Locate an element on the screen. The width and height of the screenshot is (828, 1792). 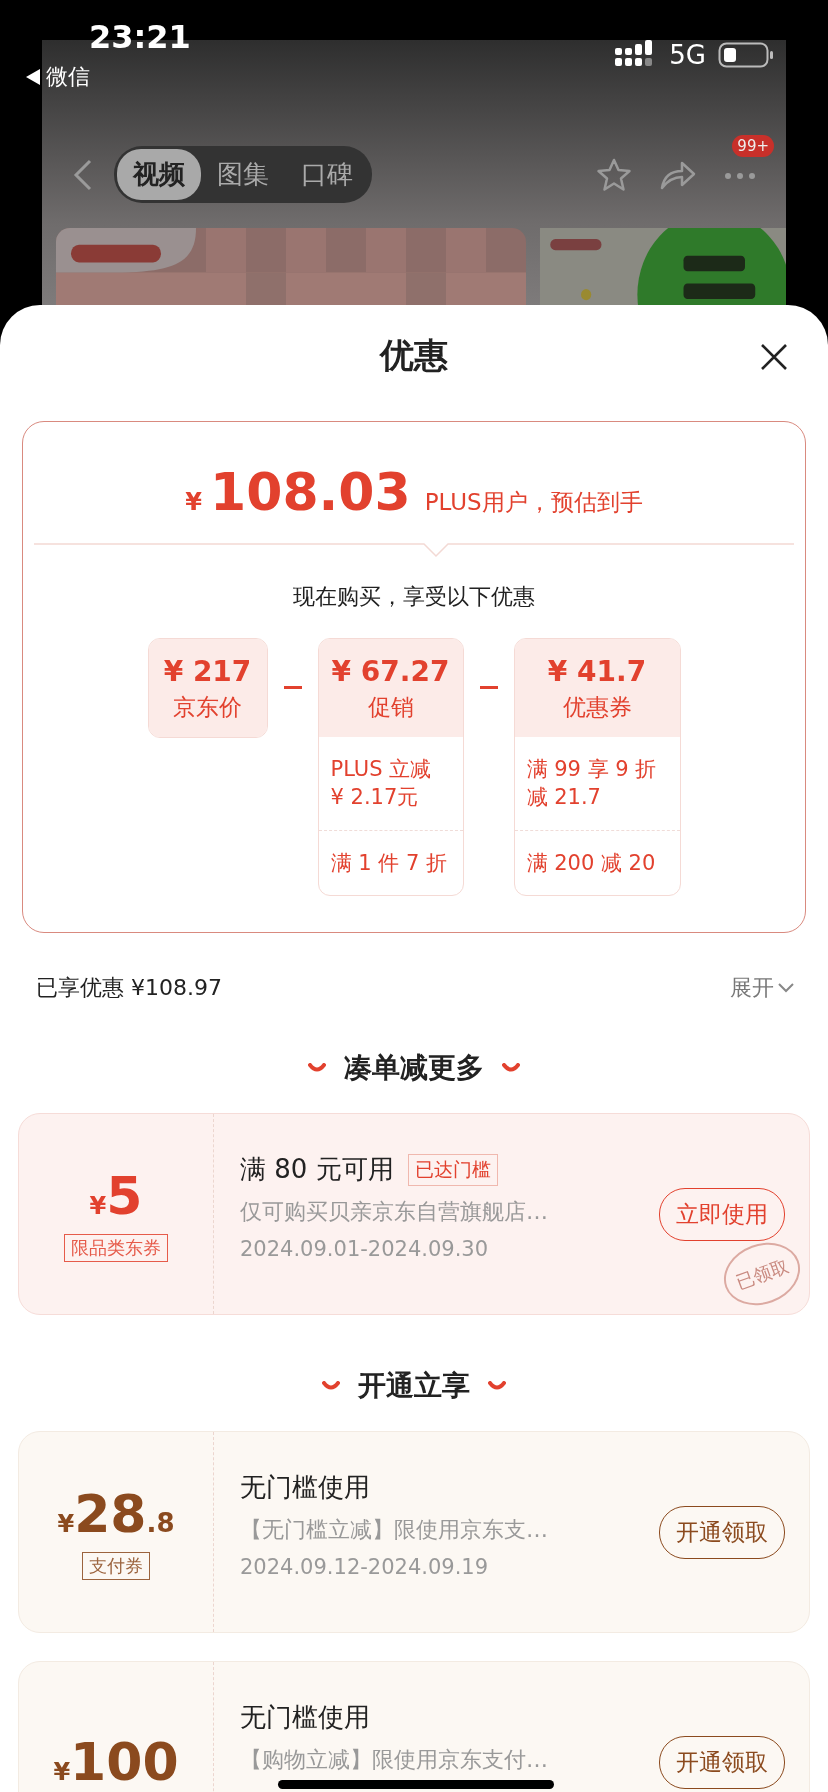
estimated-price: 108.03 is located at coordinates (310, 492).